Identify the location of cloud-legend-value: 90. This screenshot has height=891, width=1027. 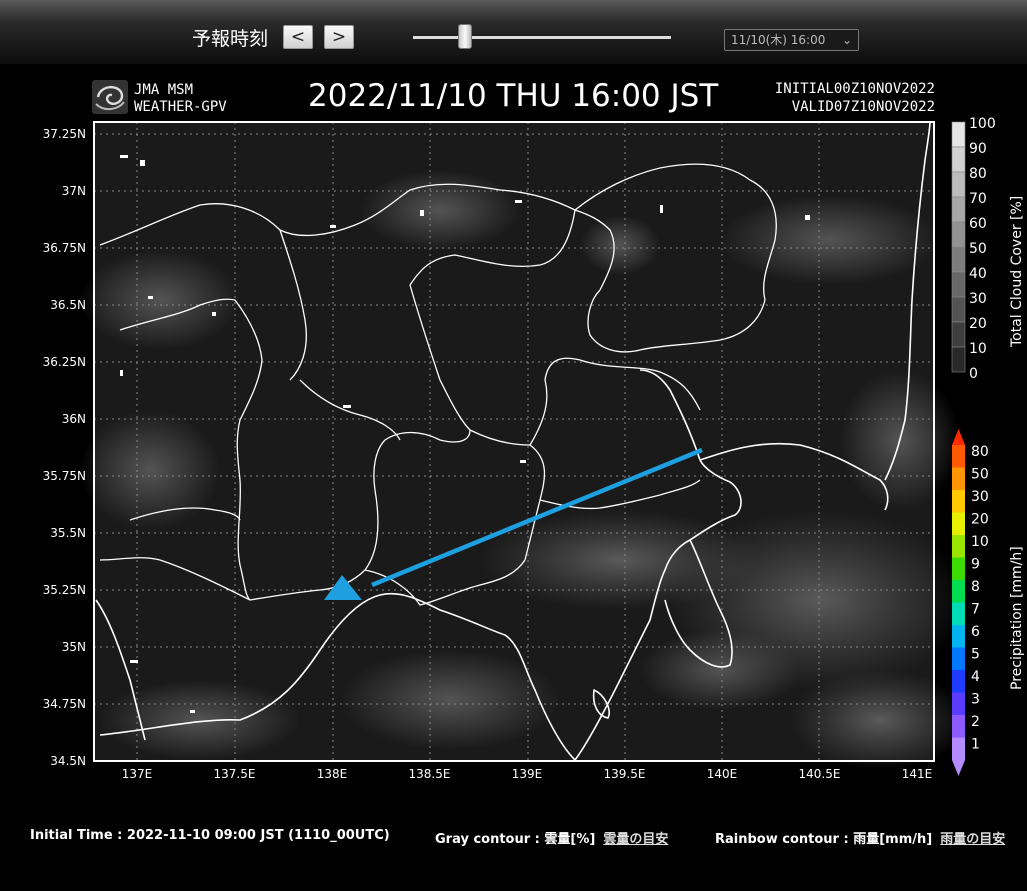
(978, 149).